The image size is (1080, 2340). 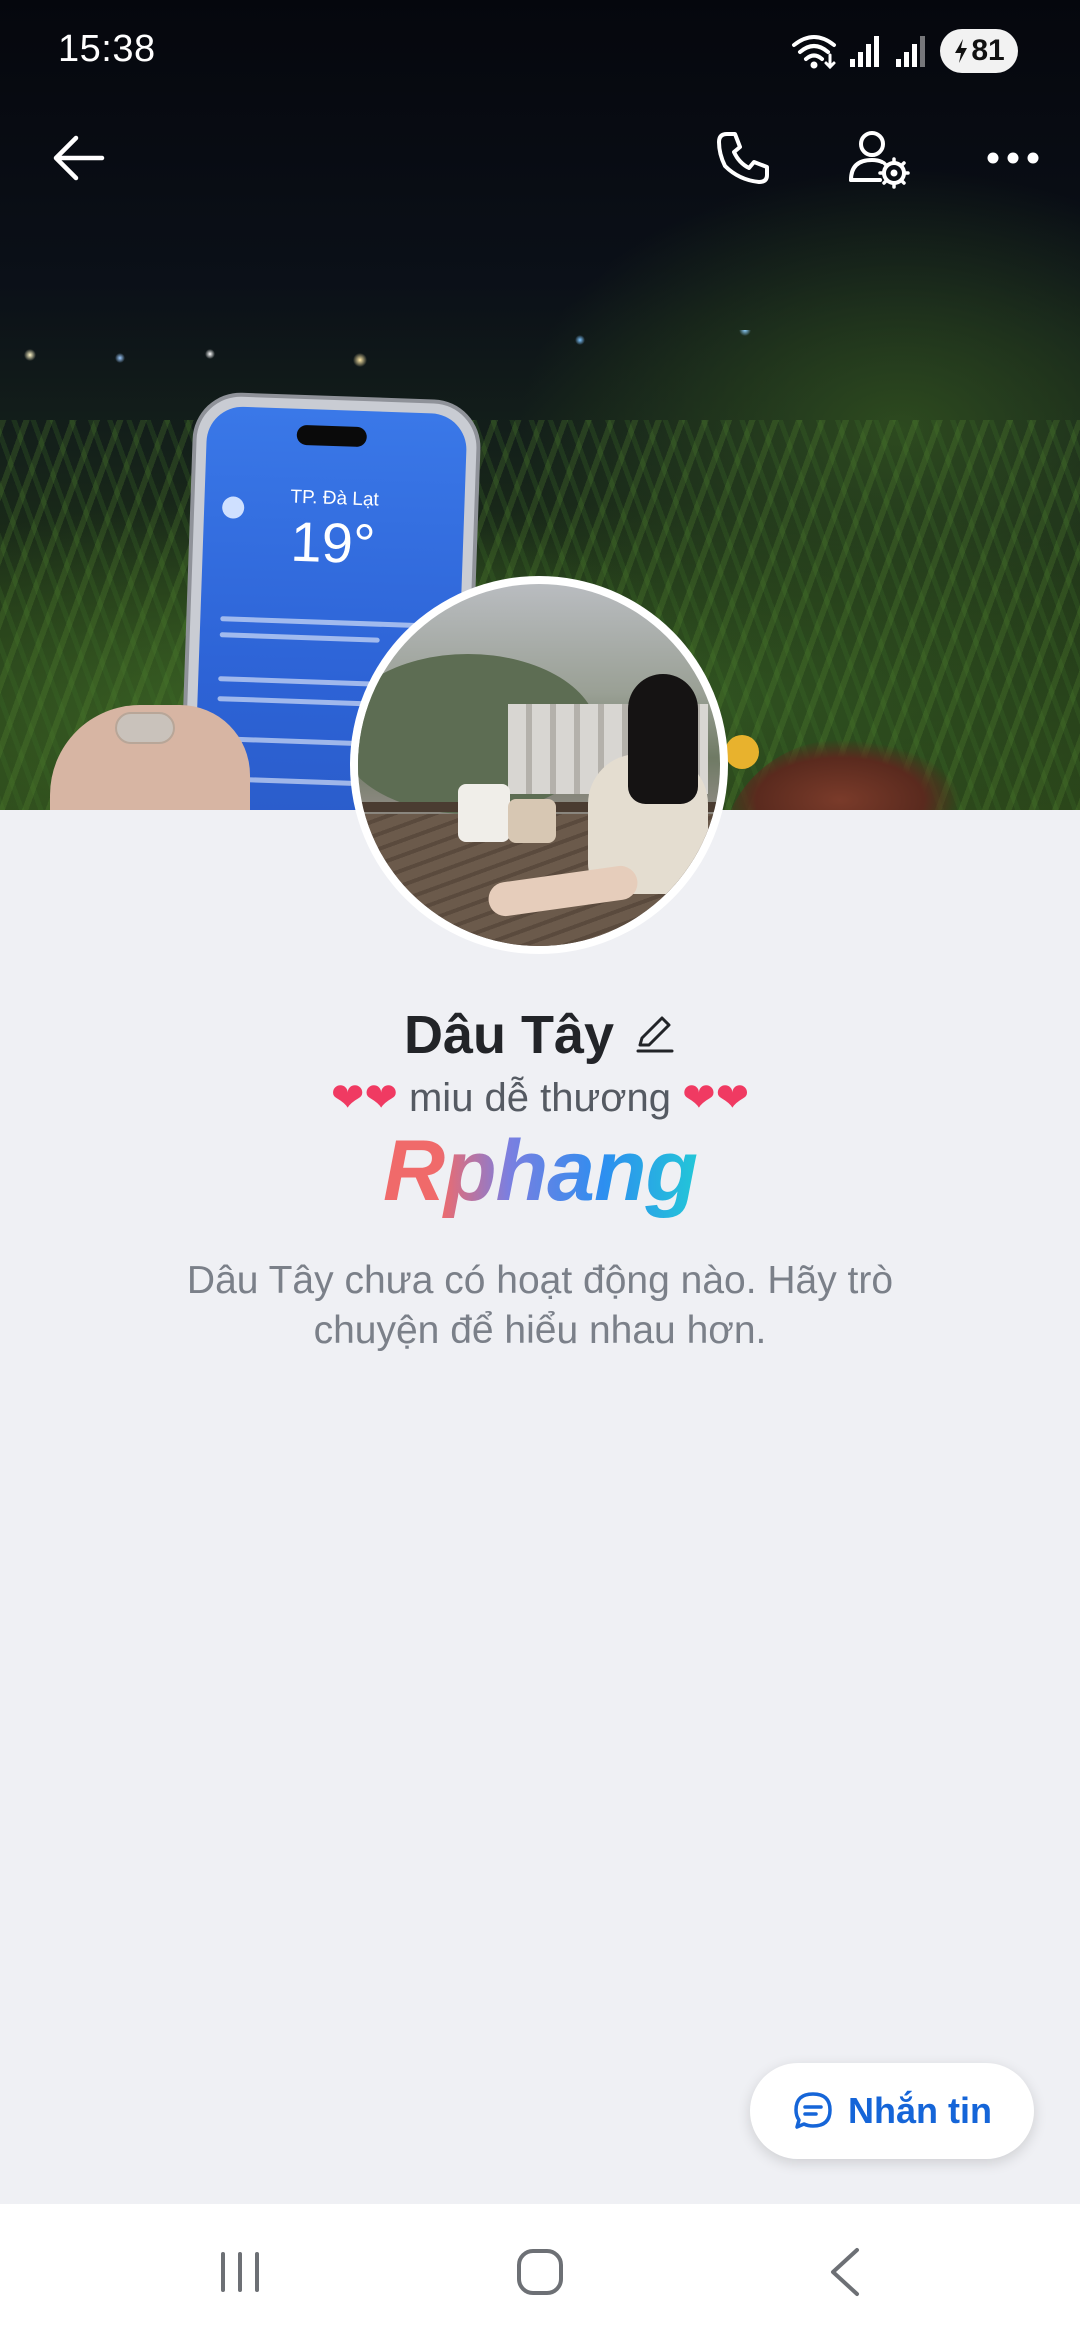 What do you see at coordinates (814, 52) in the screenshot?
I see `wifi-icon` at bounding box center [814, 52].